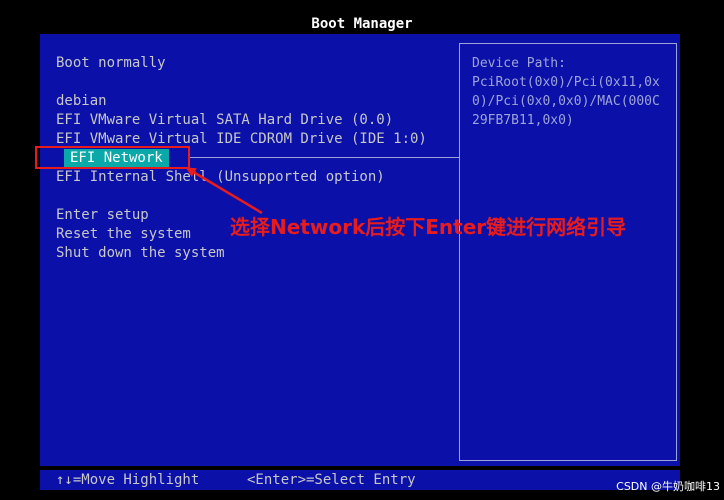 The image size is (724, 500). What do you see at coordinates (566, 101) in the screenshot?
I see `device-path-line: 0)/Pci(0x0,0x0)/MAC(000C` at bounding box center [566, 101].